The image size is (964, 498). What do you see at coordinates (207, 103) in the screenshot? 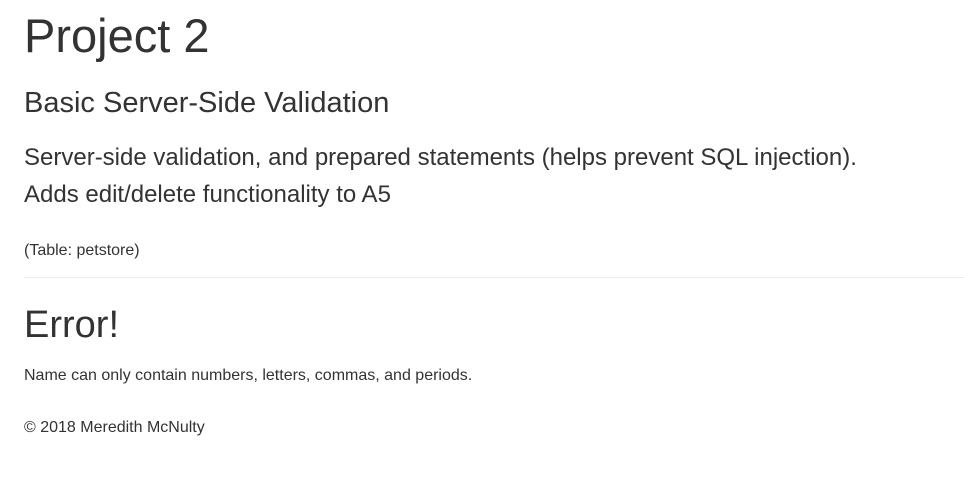
I see `page-subtitle: Basic Server-Side Validation` at bounding box center [207, 103].